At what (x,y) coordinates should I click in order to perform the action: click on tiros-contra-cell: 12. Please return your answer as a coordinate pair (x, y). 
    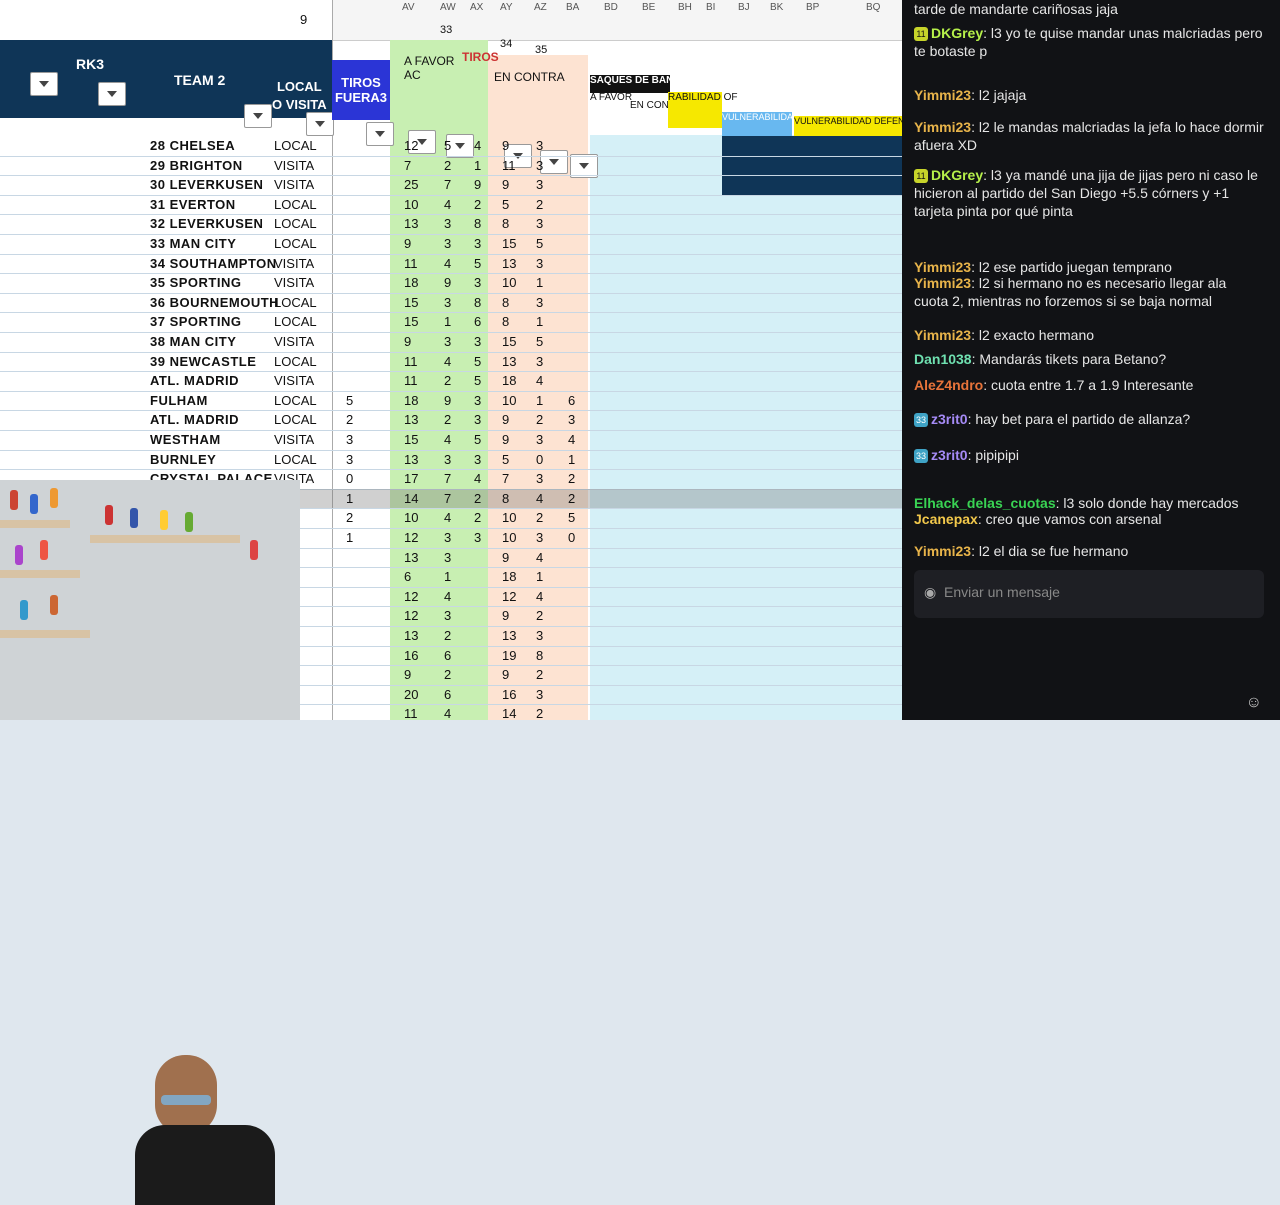
    Looking at the image, I should click on (509, 596).